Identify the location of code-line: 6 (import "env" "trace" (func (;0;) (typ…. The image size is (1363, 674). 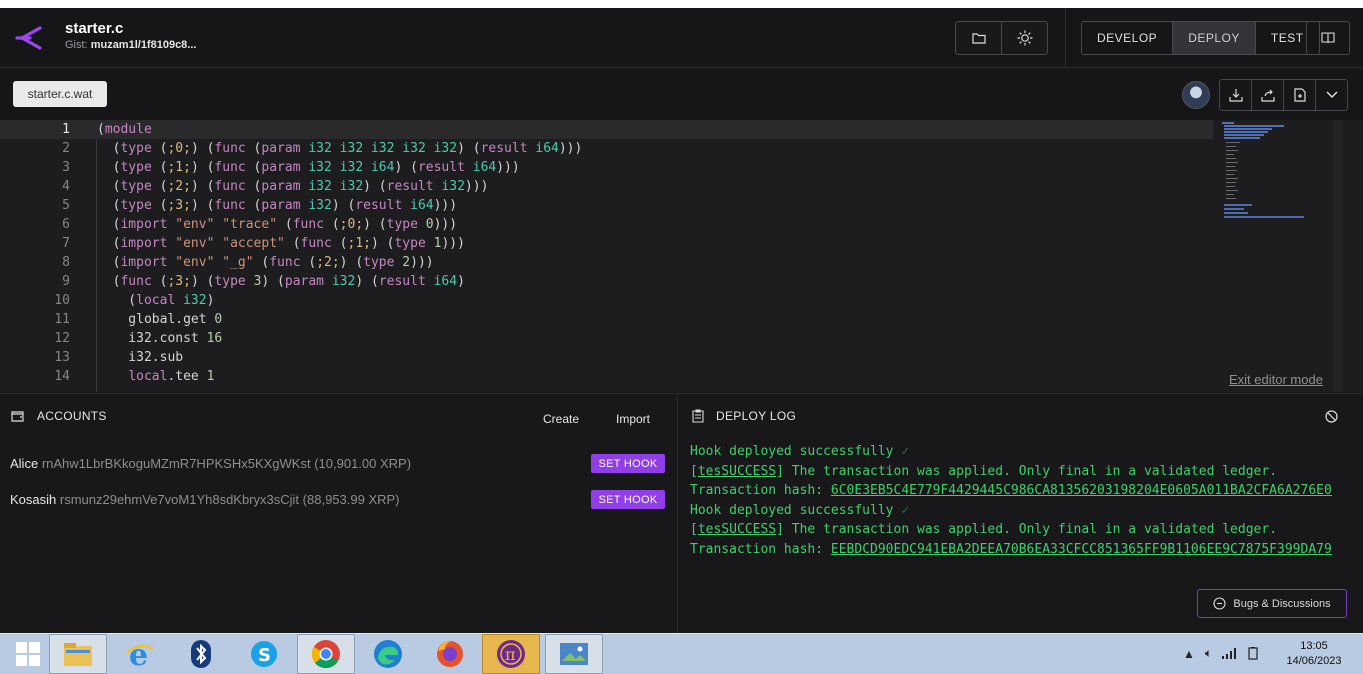
(606, 224).